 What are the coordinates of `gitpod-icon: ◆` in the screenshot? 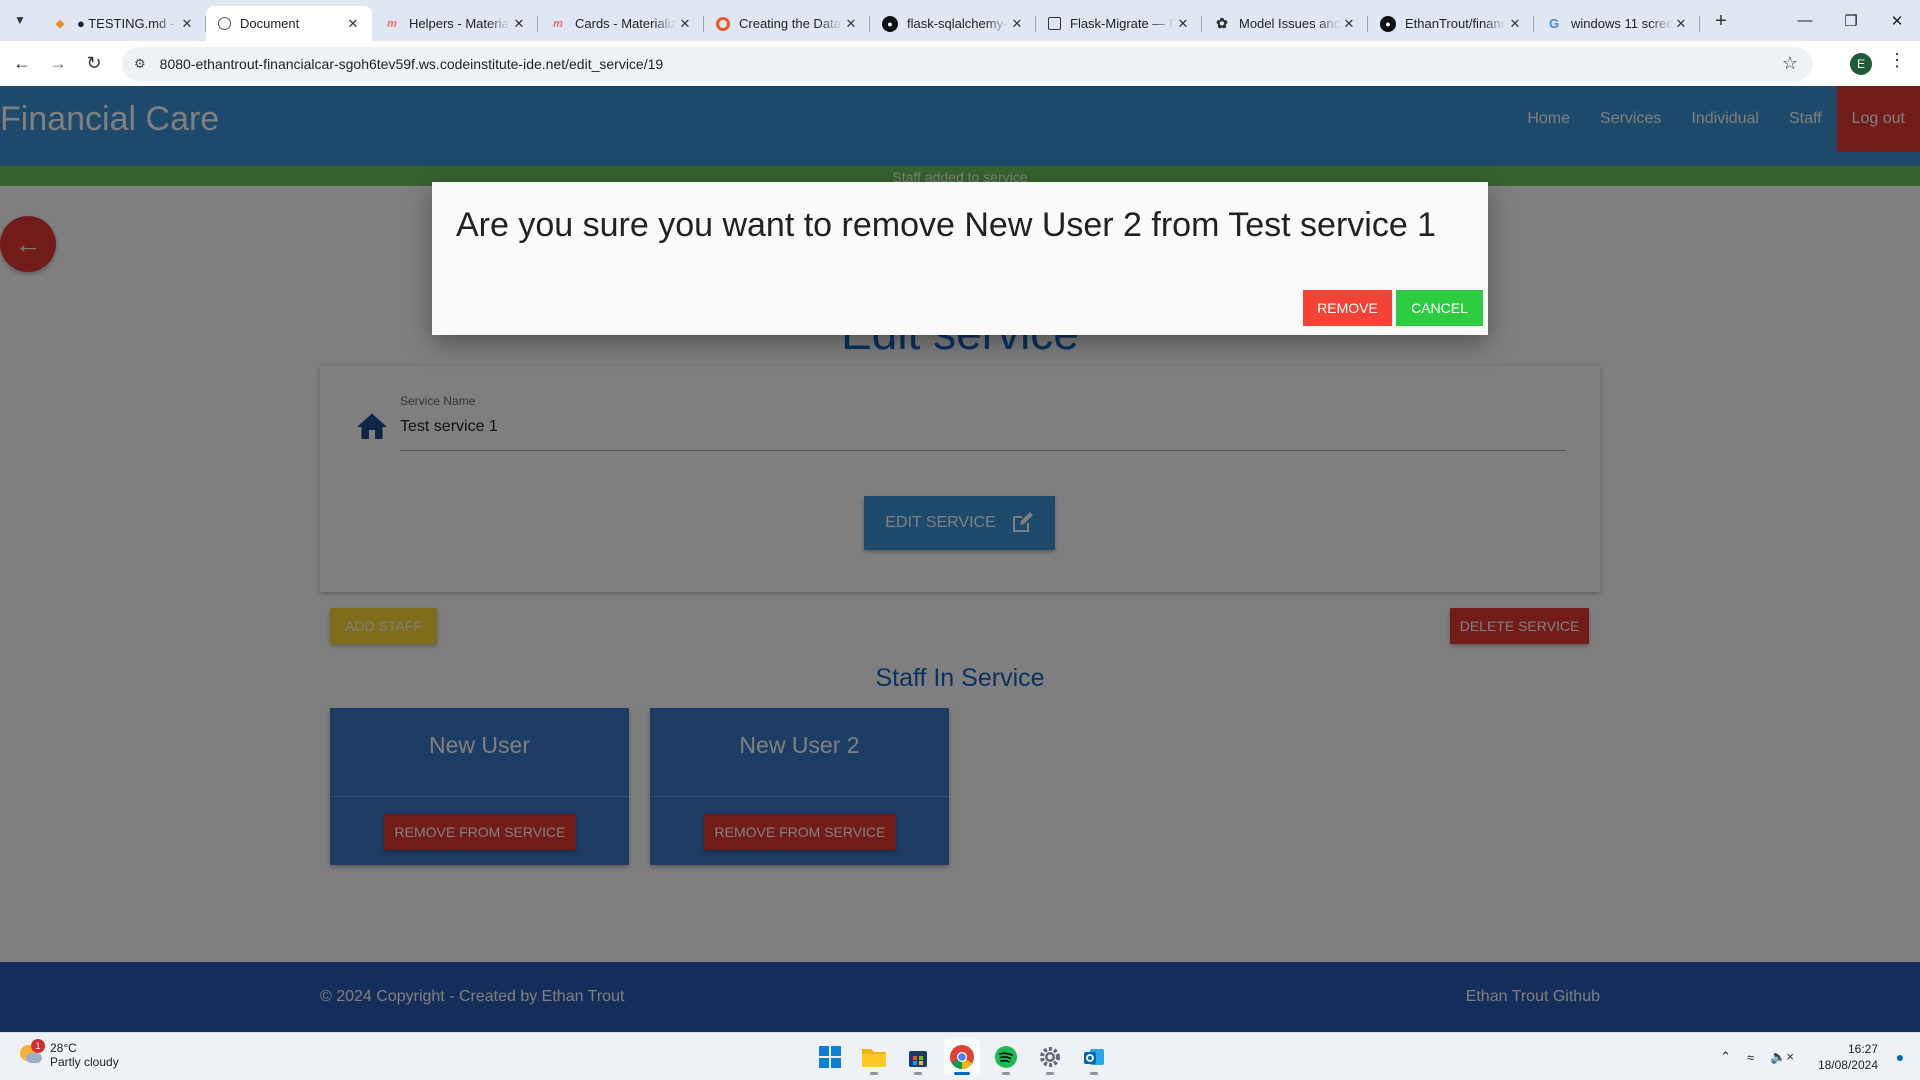 It's located at (60, 24).